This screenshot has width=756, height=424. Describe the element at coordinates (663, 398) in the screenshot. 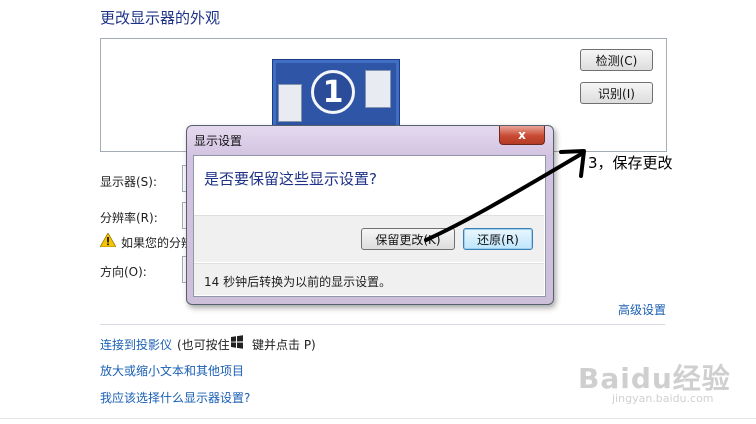

I see `watermark-url: jingyan.baidu.com` at that location.